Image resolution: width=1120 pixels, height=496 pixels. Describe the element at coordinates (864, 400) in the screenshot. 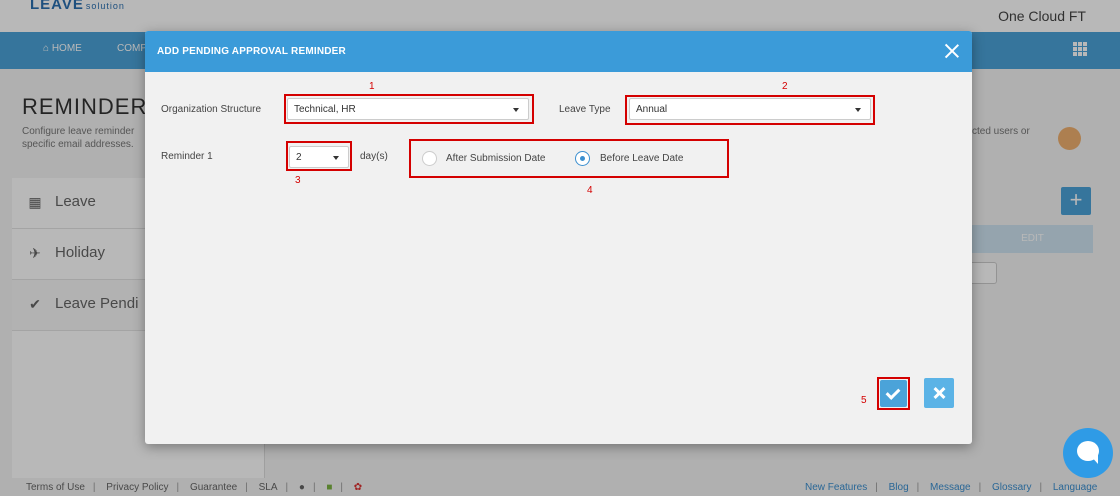

I see `annotation-5: 5` at that location.